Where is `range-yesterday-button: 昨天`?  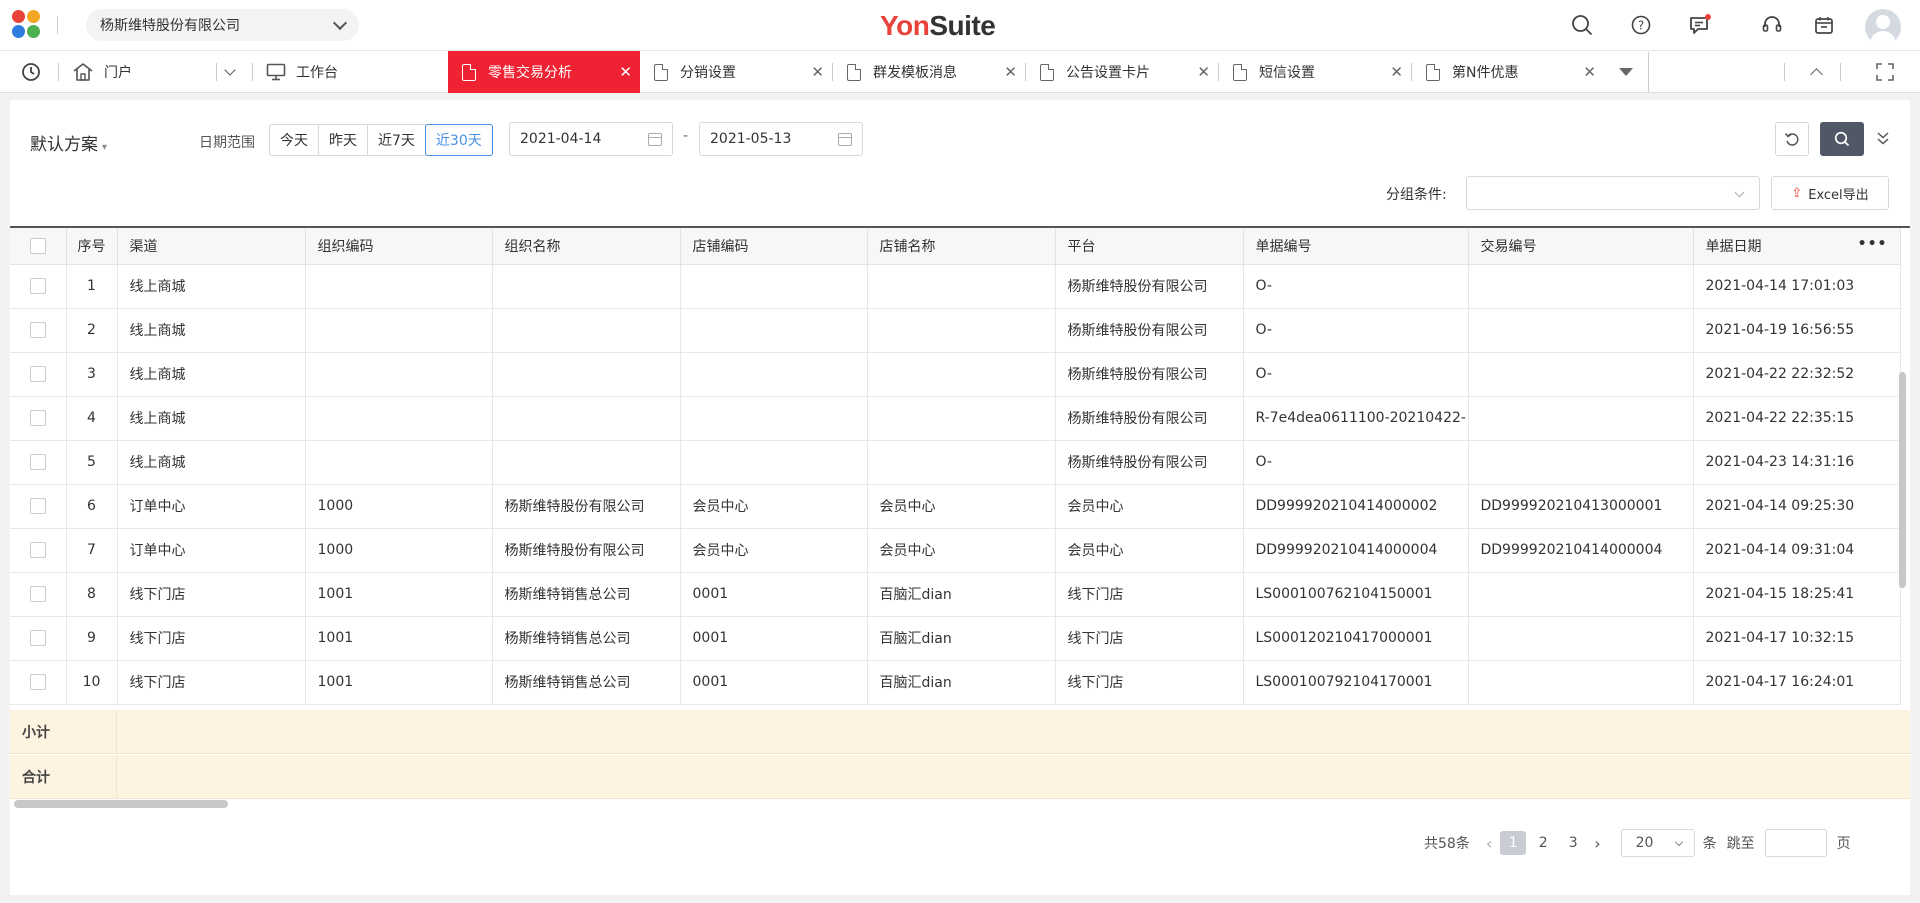 range-yesterday-button: 昨天 is located at coordinates (343, 140).